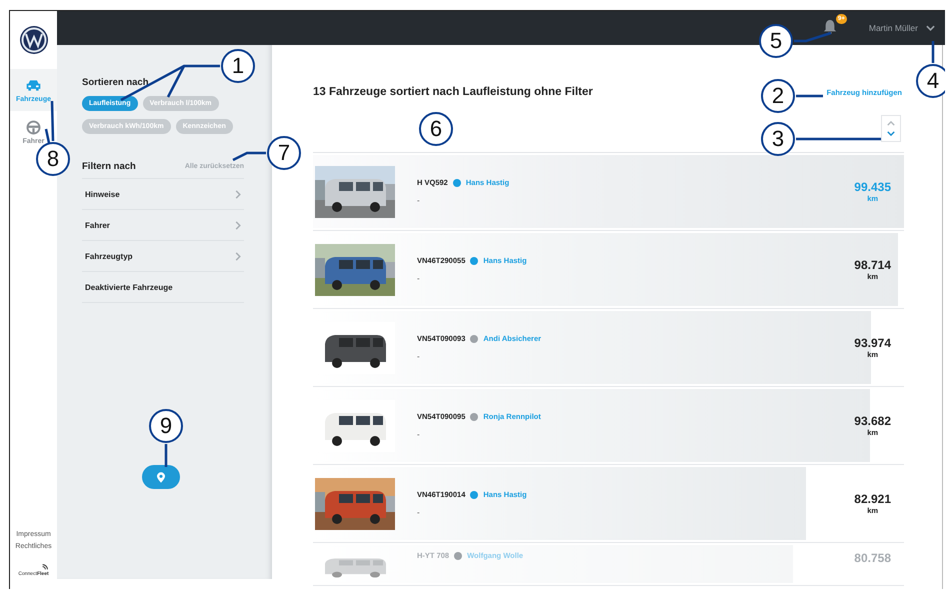  What do you see at coordinates (776, 41) in the screenshot?
I see `callout-marker: 5` at bounding box center [776, 41].